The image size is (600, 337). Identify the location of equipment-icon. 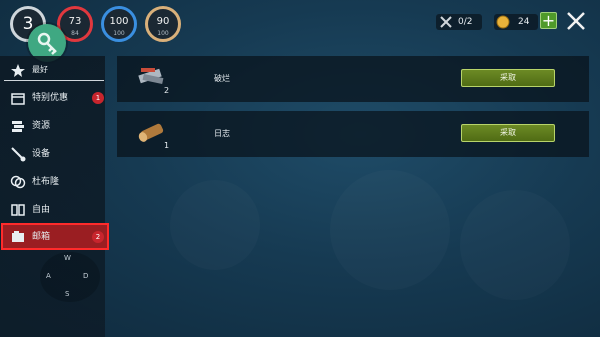
(18, 154).